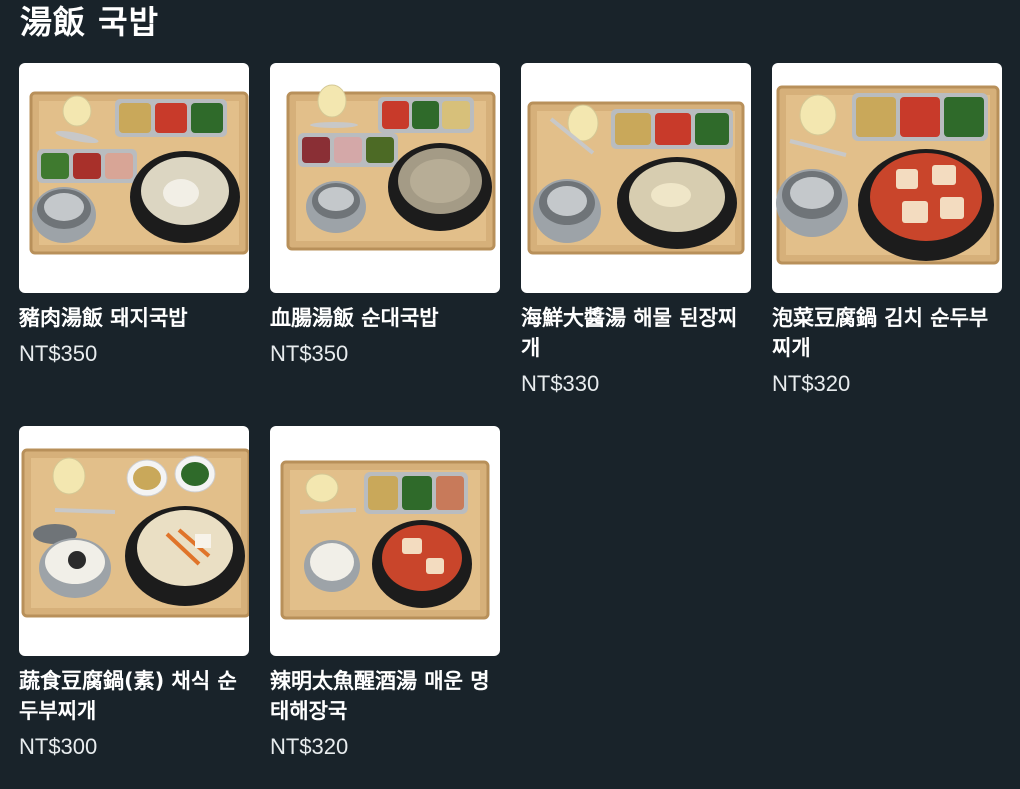 The width and height of the screenshot is (1020, 789). Describe the element at coordinates (560, 383) in the screenshot. I see `menu-item-price: NT$330` at that location.